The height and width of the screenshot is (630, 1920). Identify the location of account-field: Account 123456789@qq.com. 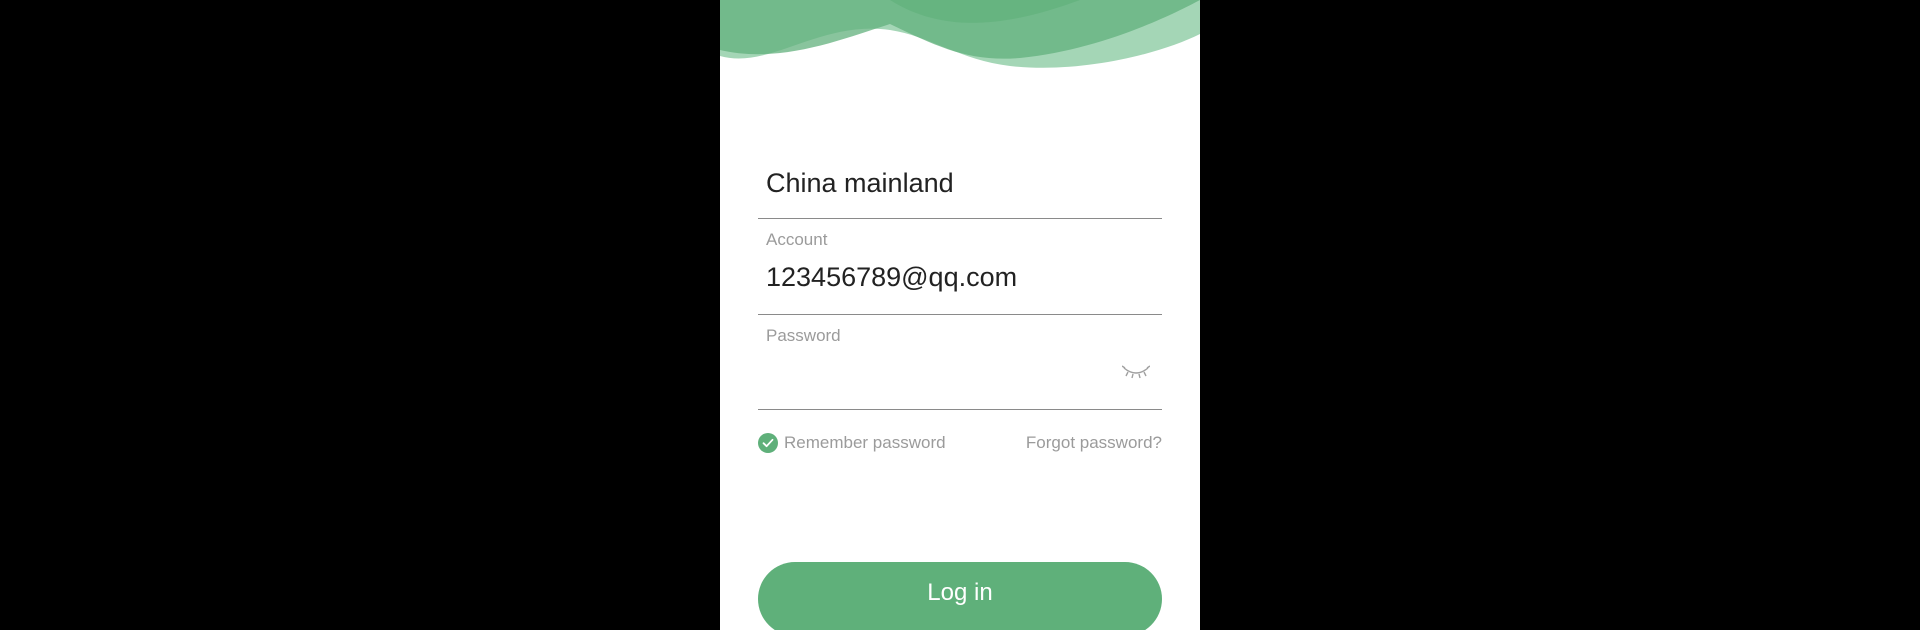
(960, 270).